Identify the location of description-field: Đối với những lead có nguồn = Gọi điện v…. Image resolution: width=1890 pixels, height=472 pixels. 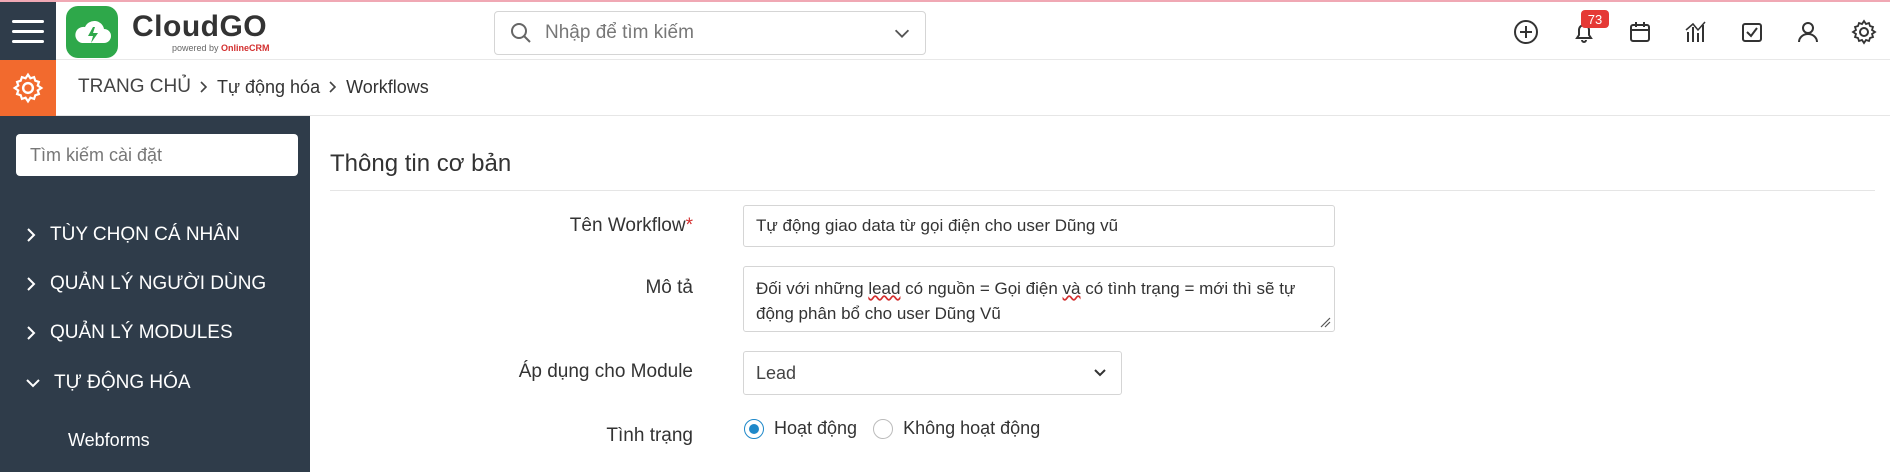
(1039, 299).